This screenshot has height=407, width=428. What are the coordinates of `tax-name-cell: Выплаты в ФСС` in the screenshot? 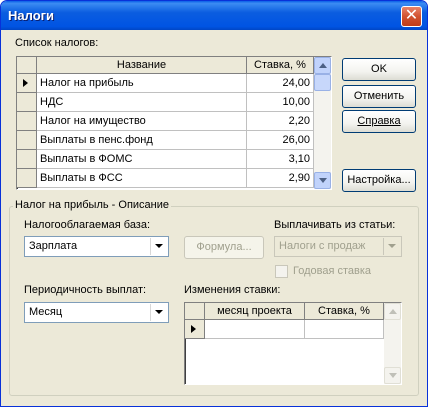 It's located at (142, 178).